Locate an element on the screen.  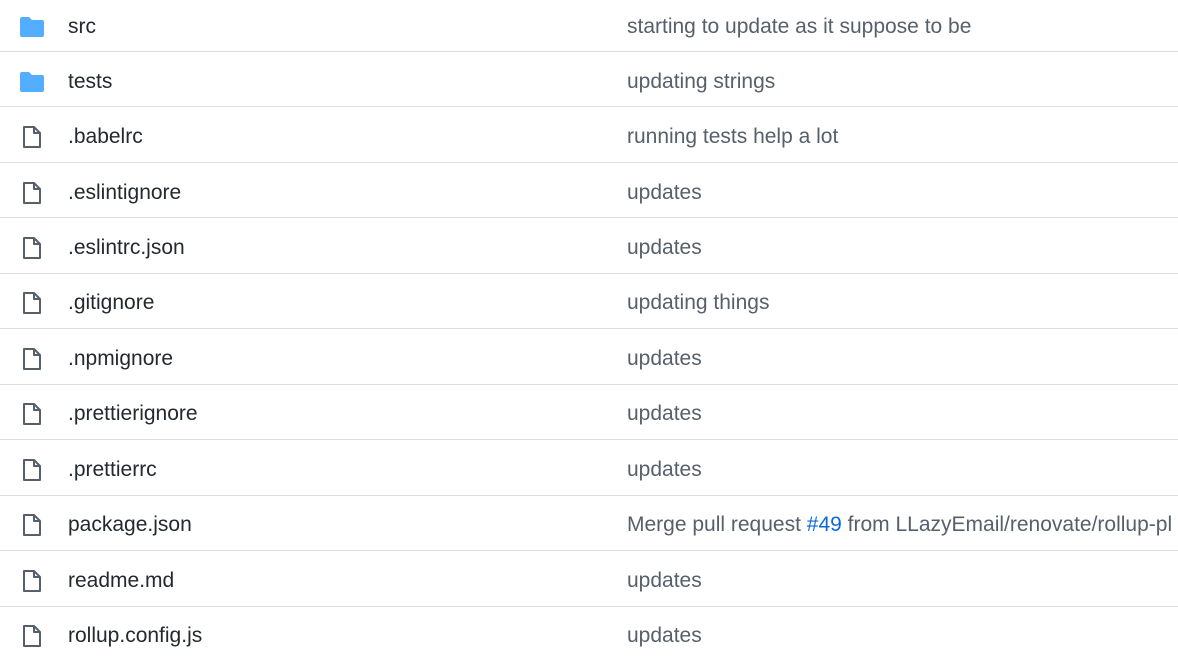
file-name-link: tests is located at coordinates (90, 82).